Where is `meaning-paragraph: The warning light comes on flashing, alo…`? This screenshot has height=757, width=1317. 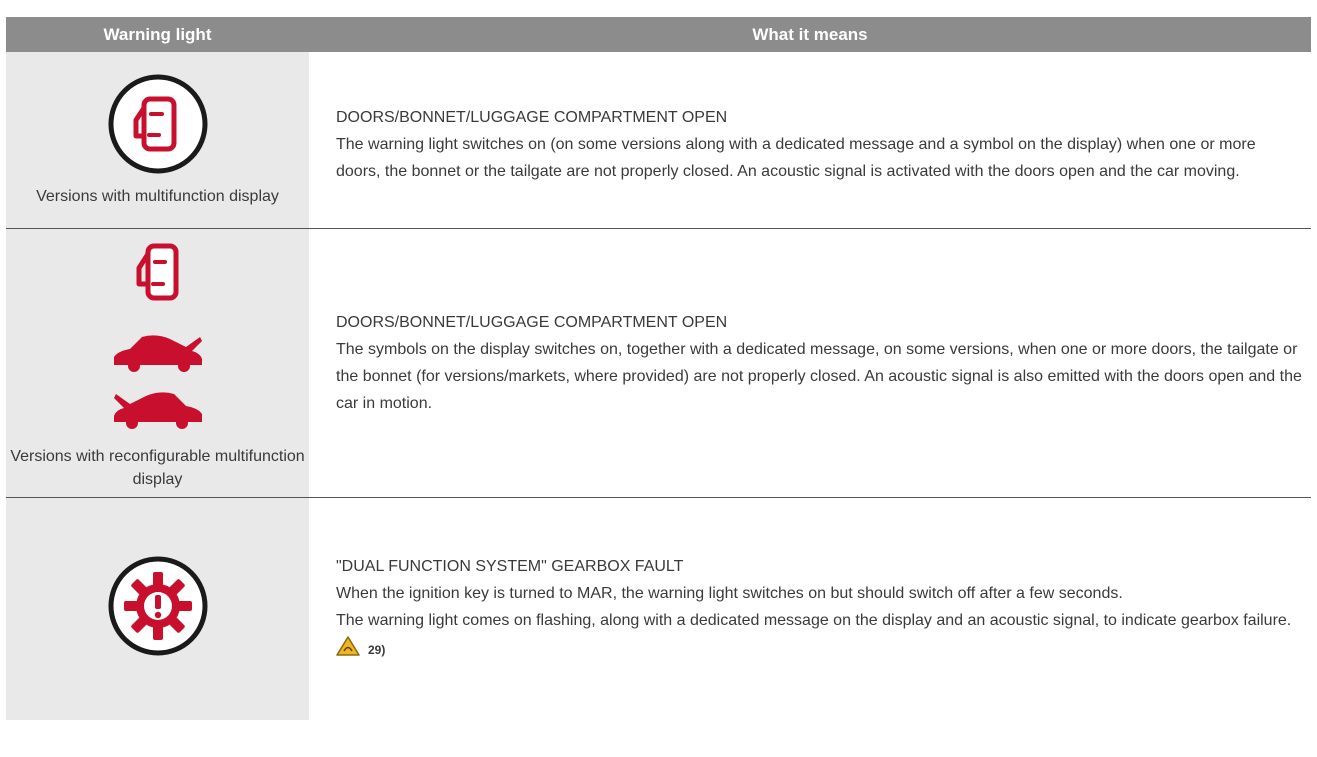
meaning-paragraph: The warning light comes on flashing, alo… is located at coordinates (814, 620).